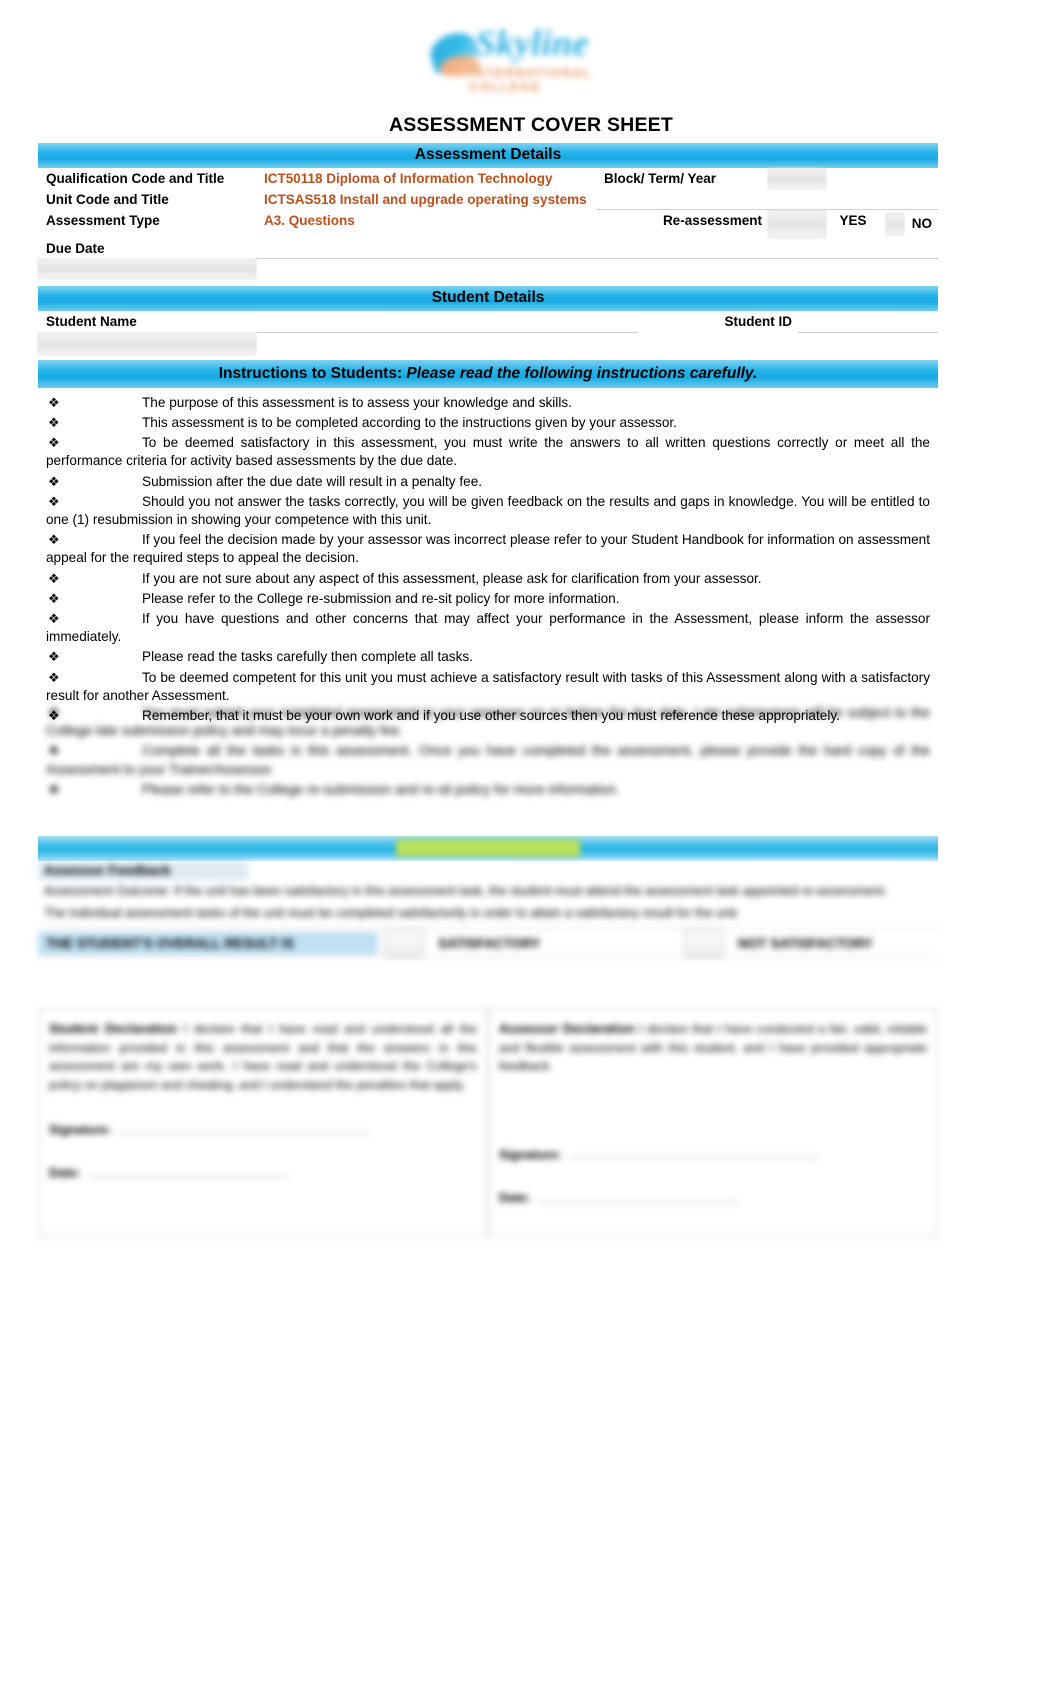  Describe the element at coordinates (244, 1127) in the screenshot. I see `student-signature-rule` at that location.